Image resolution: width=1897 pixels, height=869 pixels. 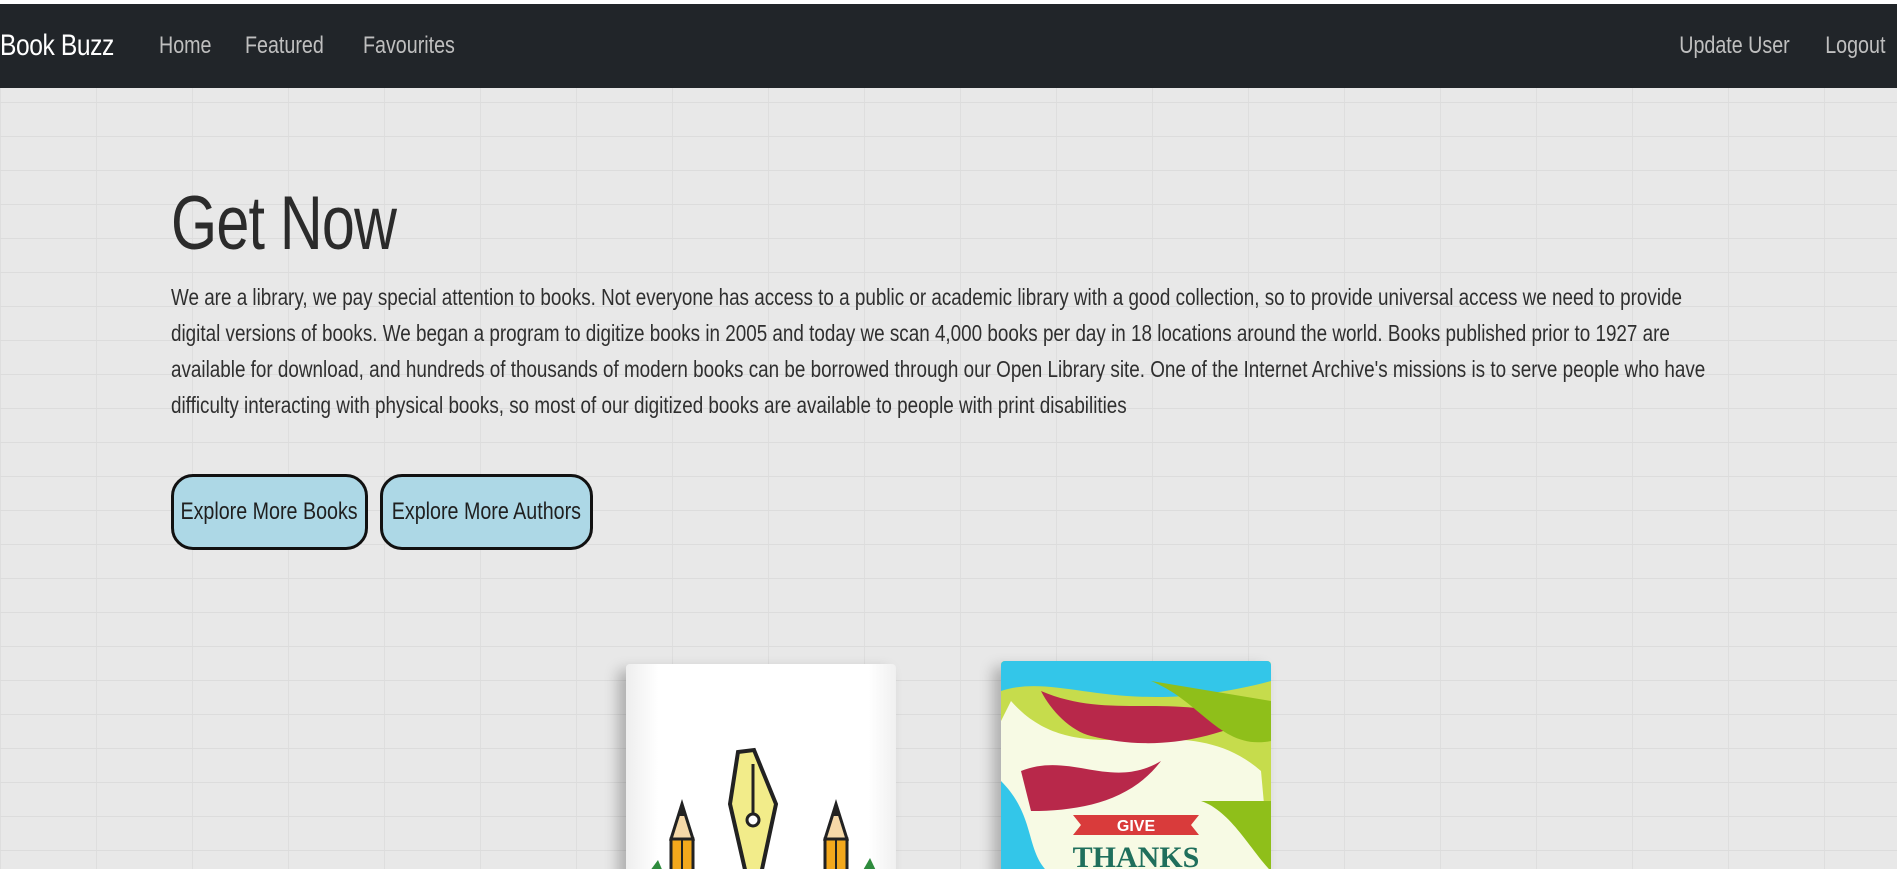 What do you see at coordinates (57, 46) in the screenshot?
I see `brand-logo: Book Buzz` at bounding box center [57, 46].